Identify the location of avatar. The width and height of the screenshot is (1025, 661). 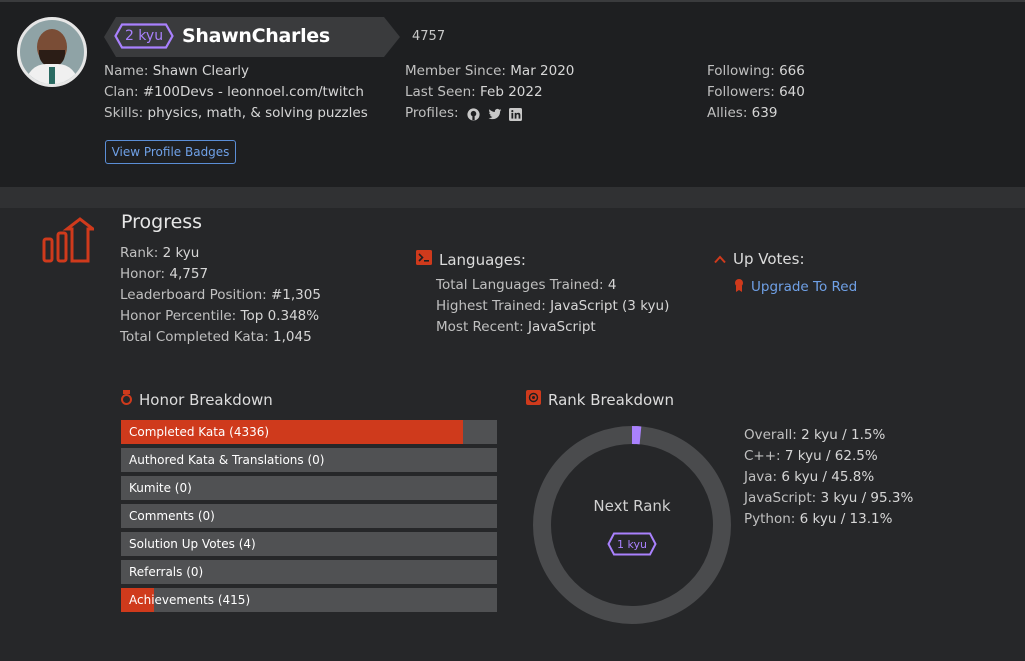
(52, 52).